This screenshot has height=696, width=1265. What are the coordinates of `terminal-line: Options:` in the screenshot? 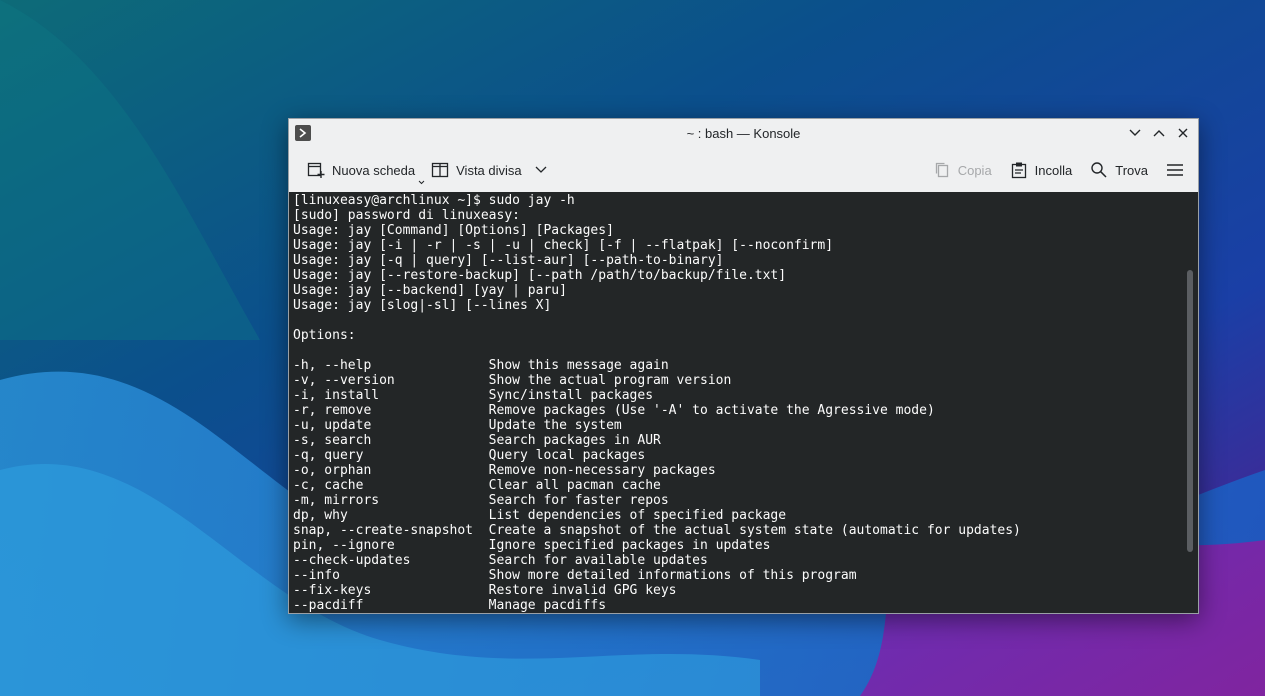 It's located at (324, 335).